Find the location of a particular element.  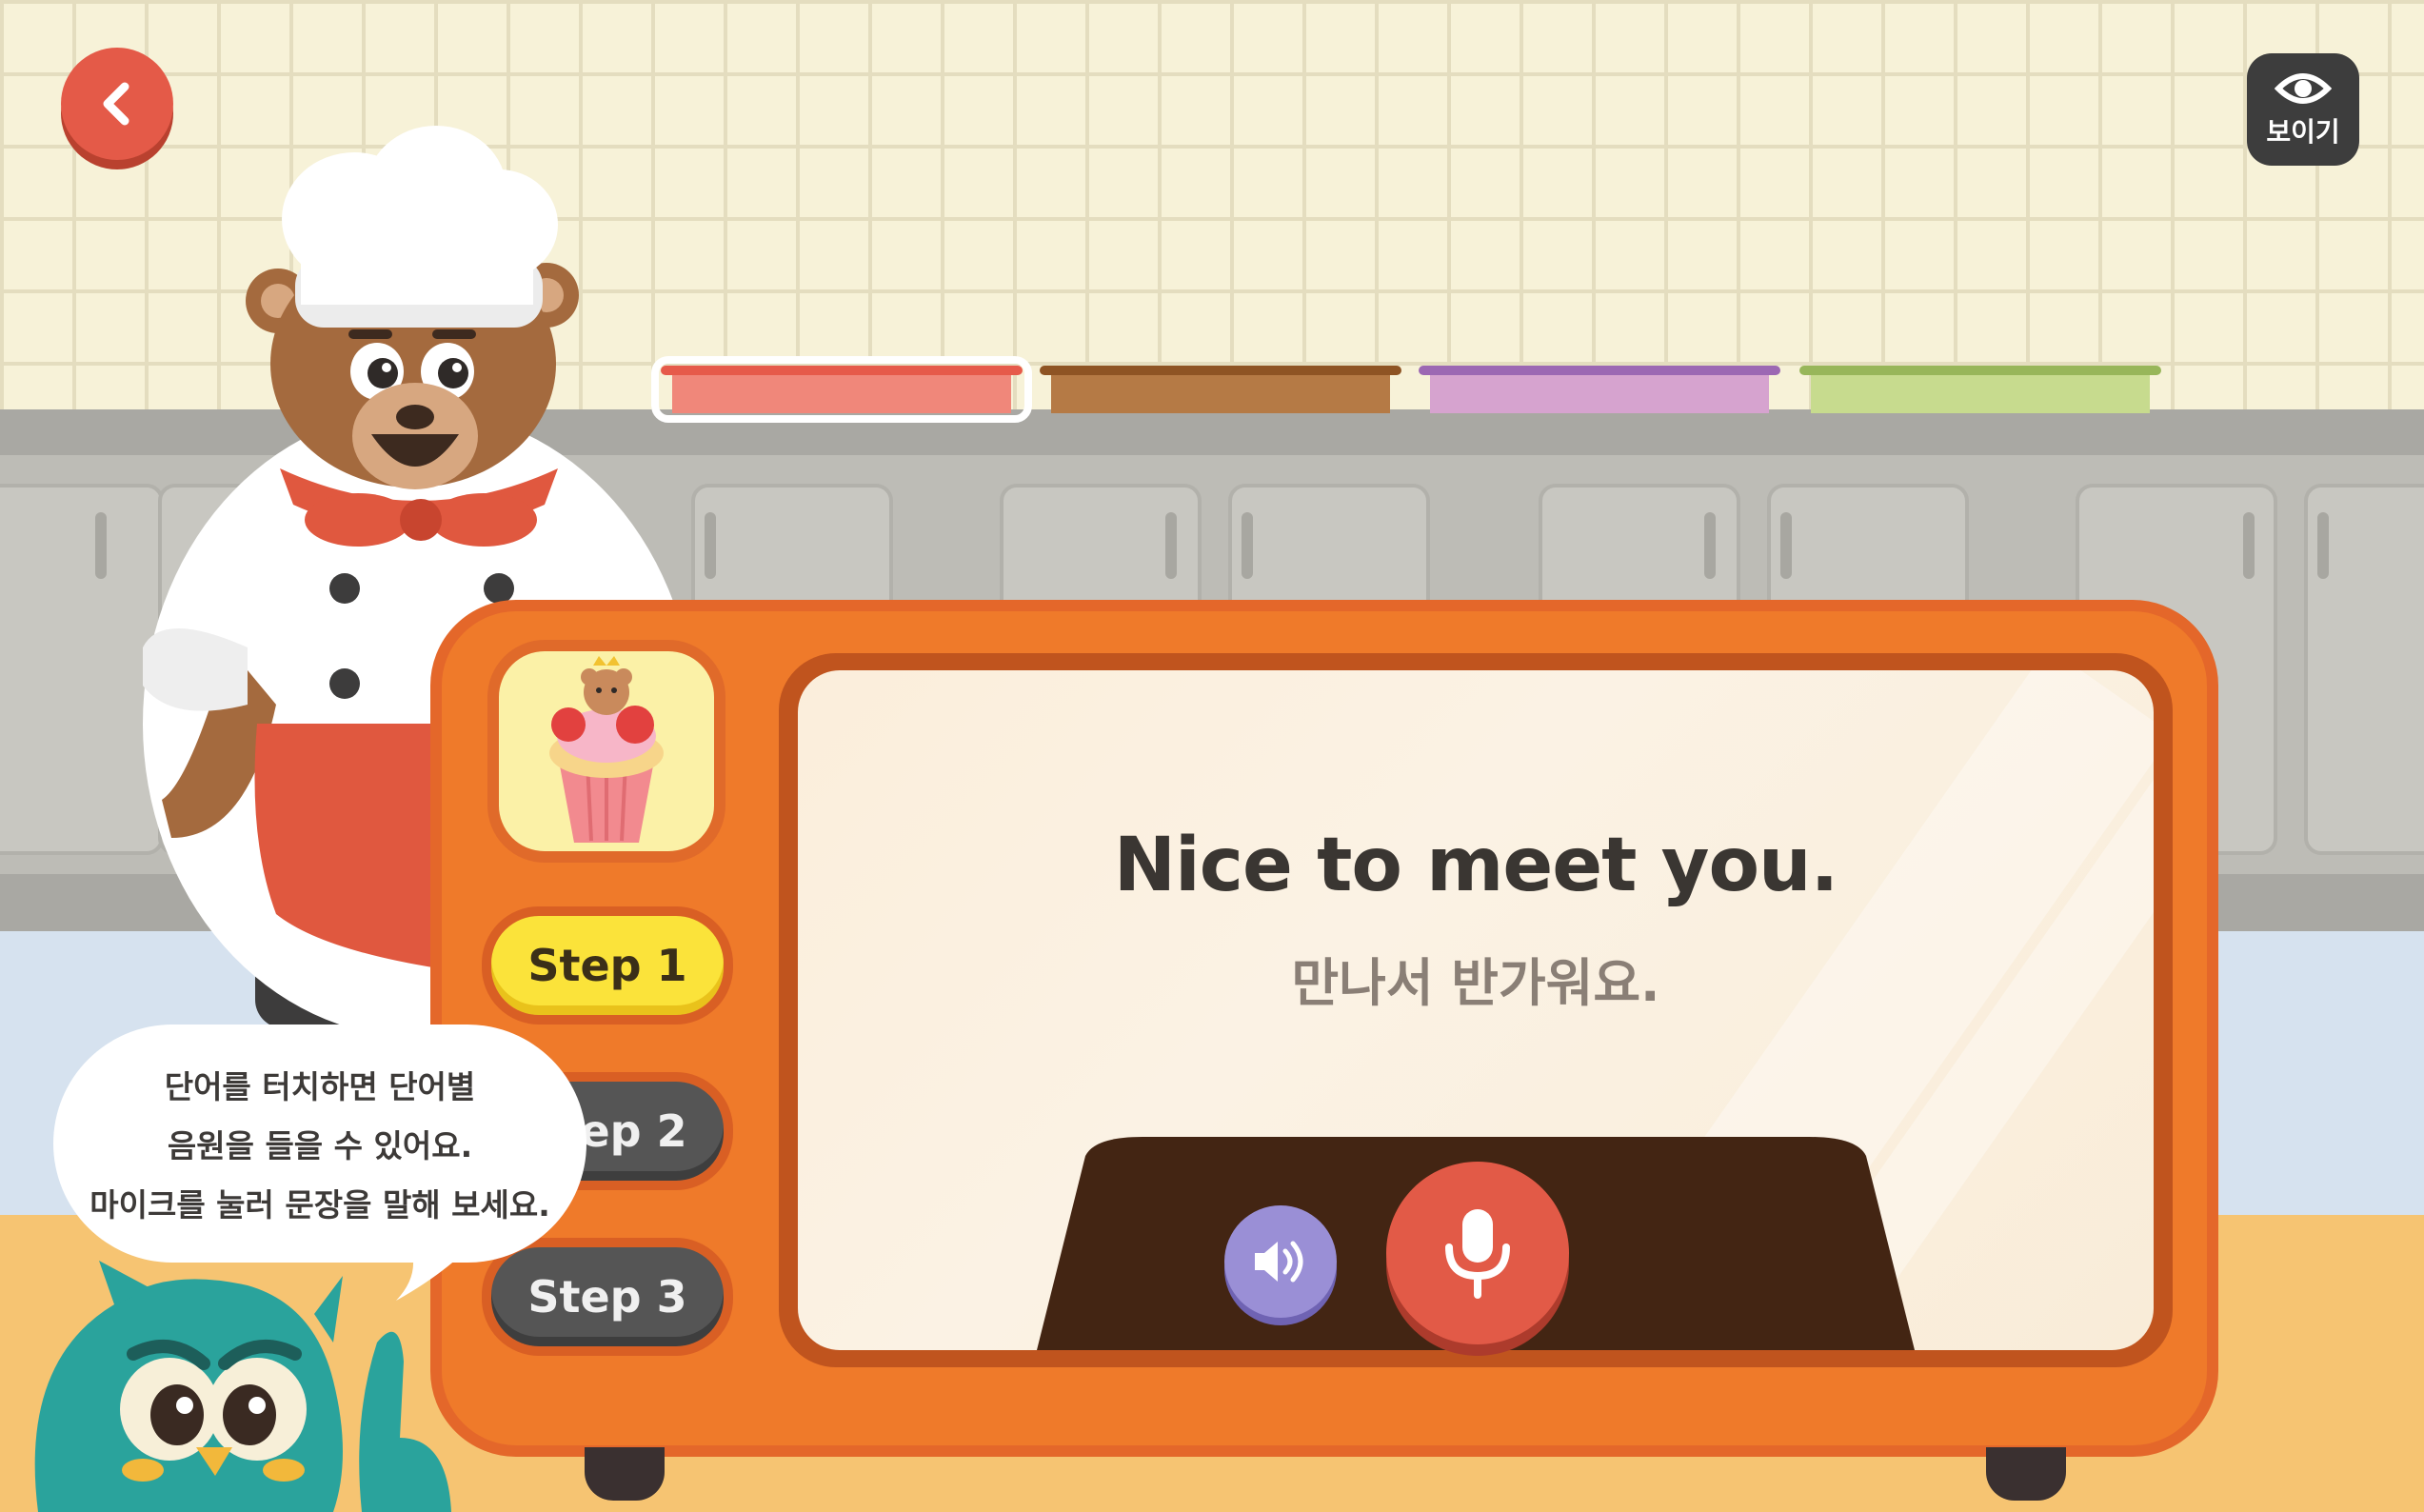

owl-mascot-illustration is located at coordinates (242, 1386).